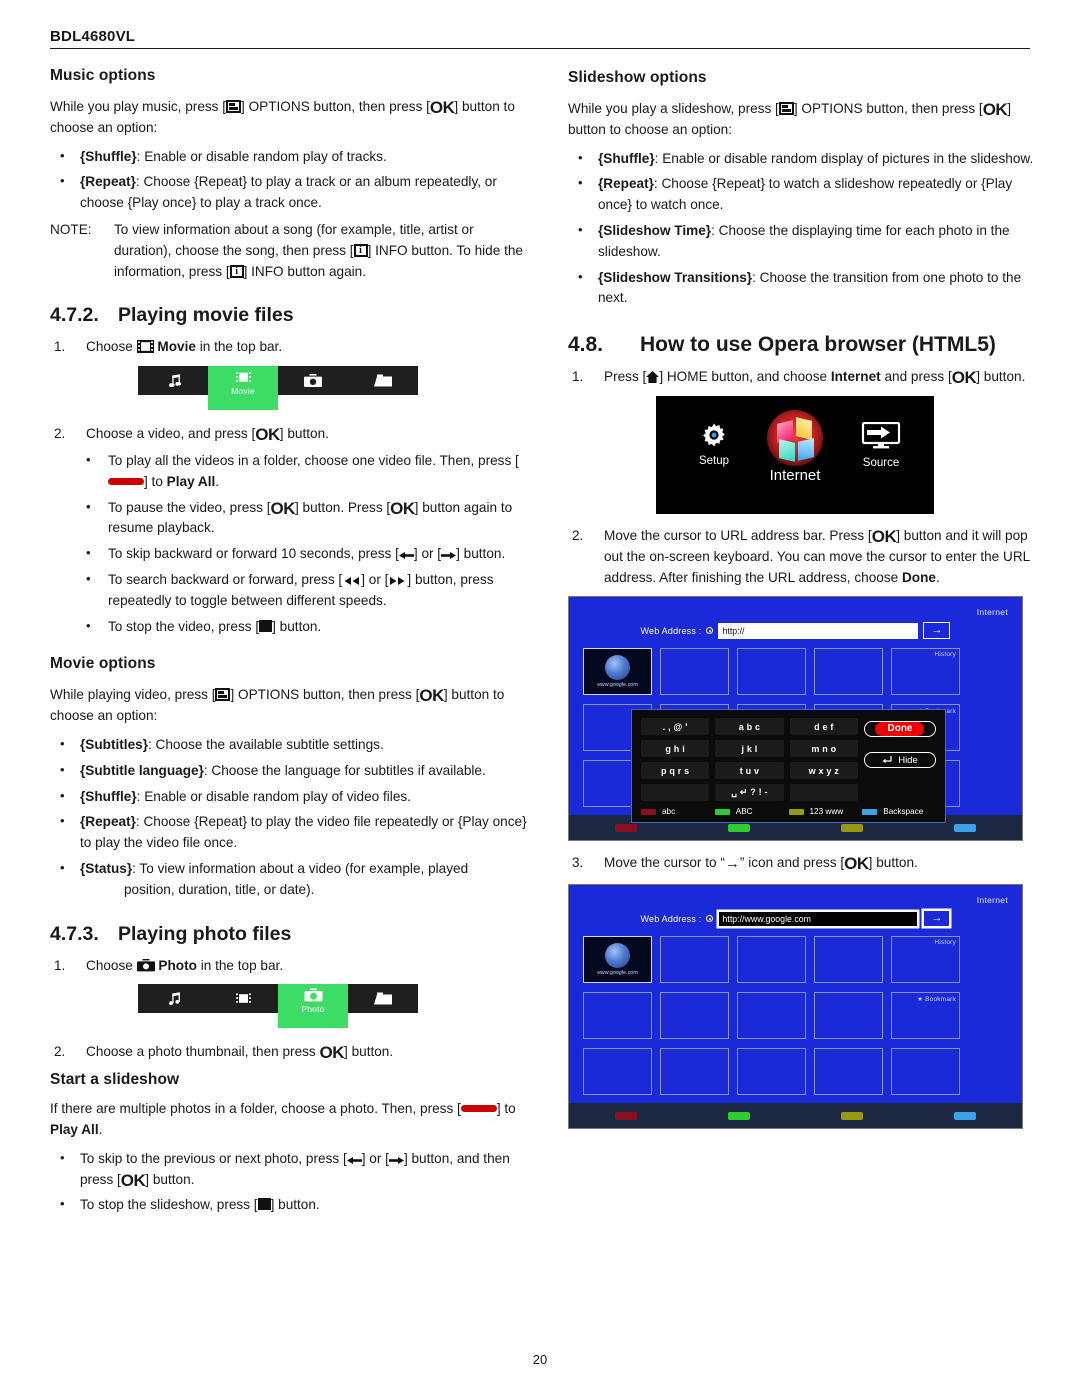  What do you see at coordinates (664, 863) in the screenshot?
I see `step-a: Move the cursor to “` at bounding box center [664, 863].